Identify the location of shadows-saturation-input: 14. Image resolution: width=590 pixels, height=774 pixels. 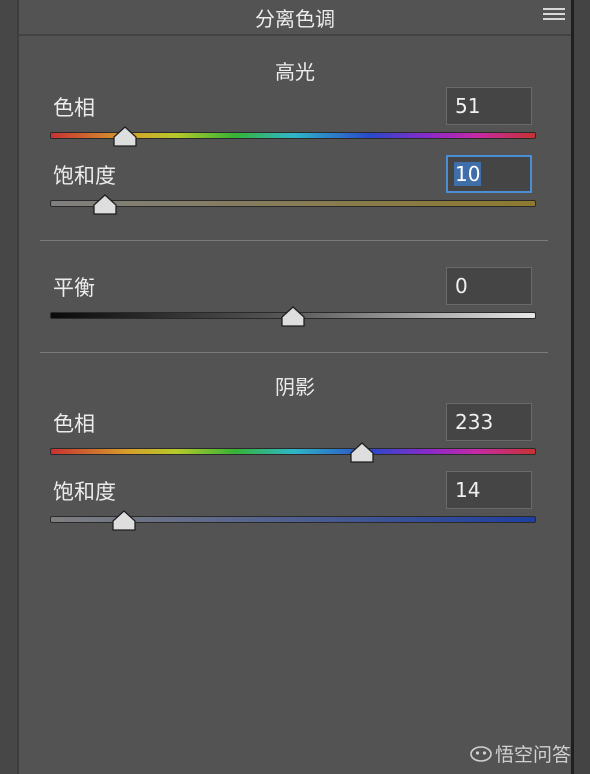
(489, 490).